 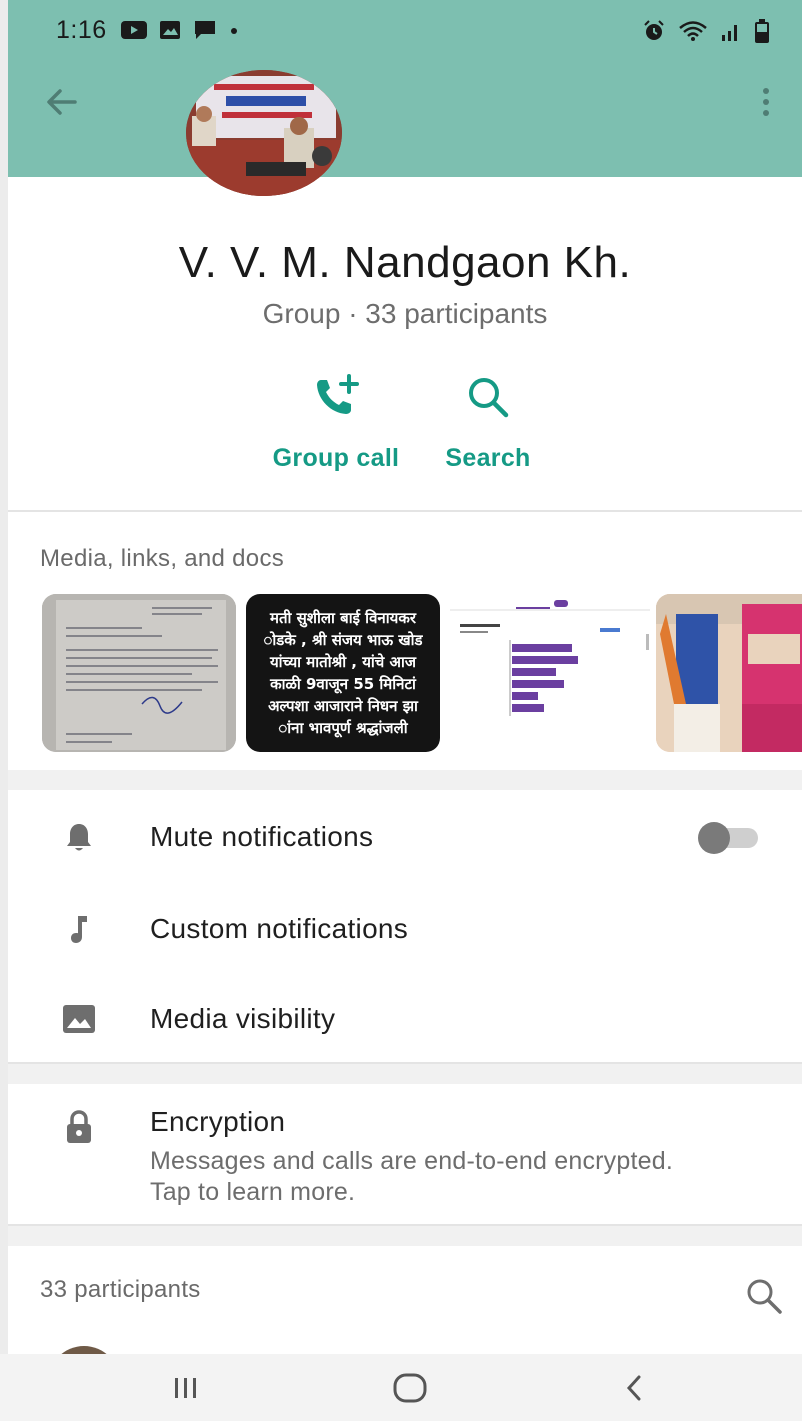 I want to click on mute-notifications-toggle, so click(x=729, y=838).